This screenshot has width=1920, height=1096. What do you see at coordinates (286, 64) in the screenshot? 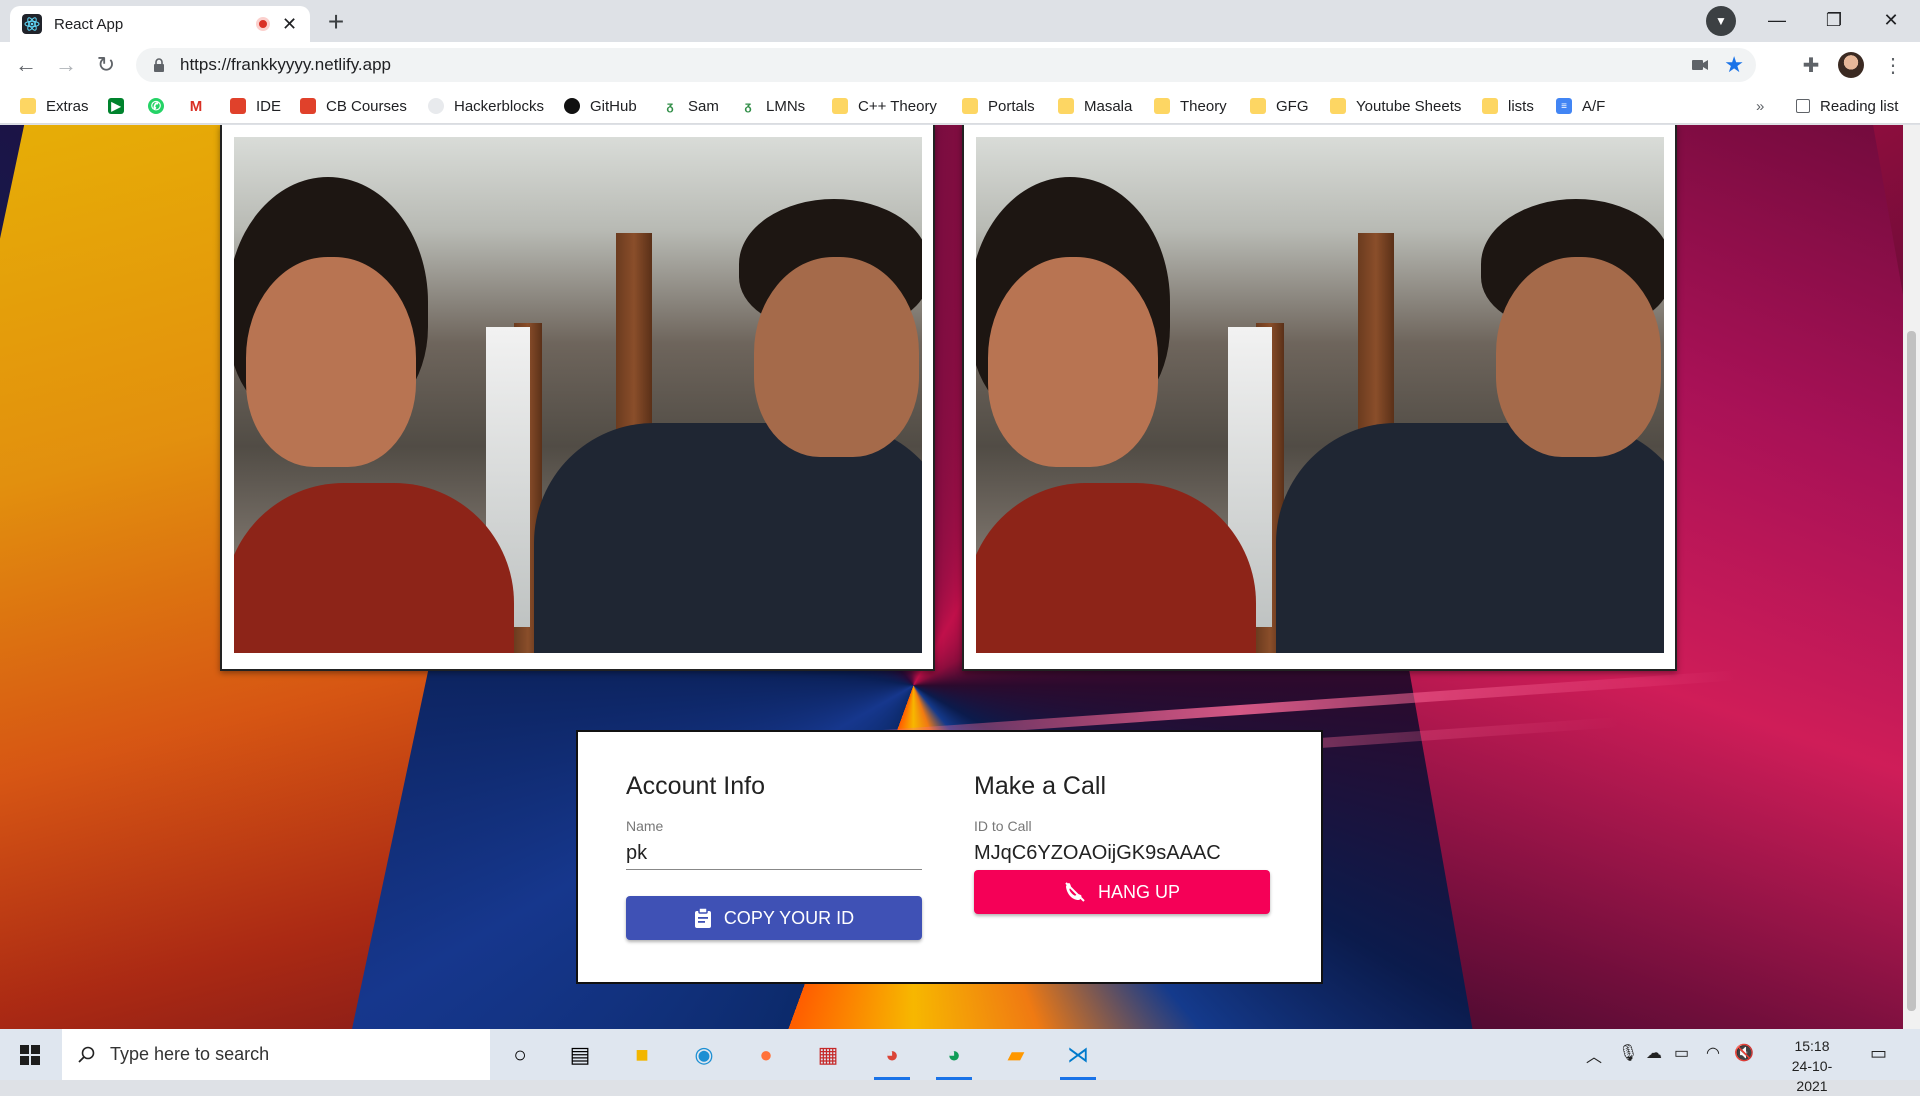
I see `url-text: https://frankkyyyy.netlify.app` at bounding box center [286, 64].